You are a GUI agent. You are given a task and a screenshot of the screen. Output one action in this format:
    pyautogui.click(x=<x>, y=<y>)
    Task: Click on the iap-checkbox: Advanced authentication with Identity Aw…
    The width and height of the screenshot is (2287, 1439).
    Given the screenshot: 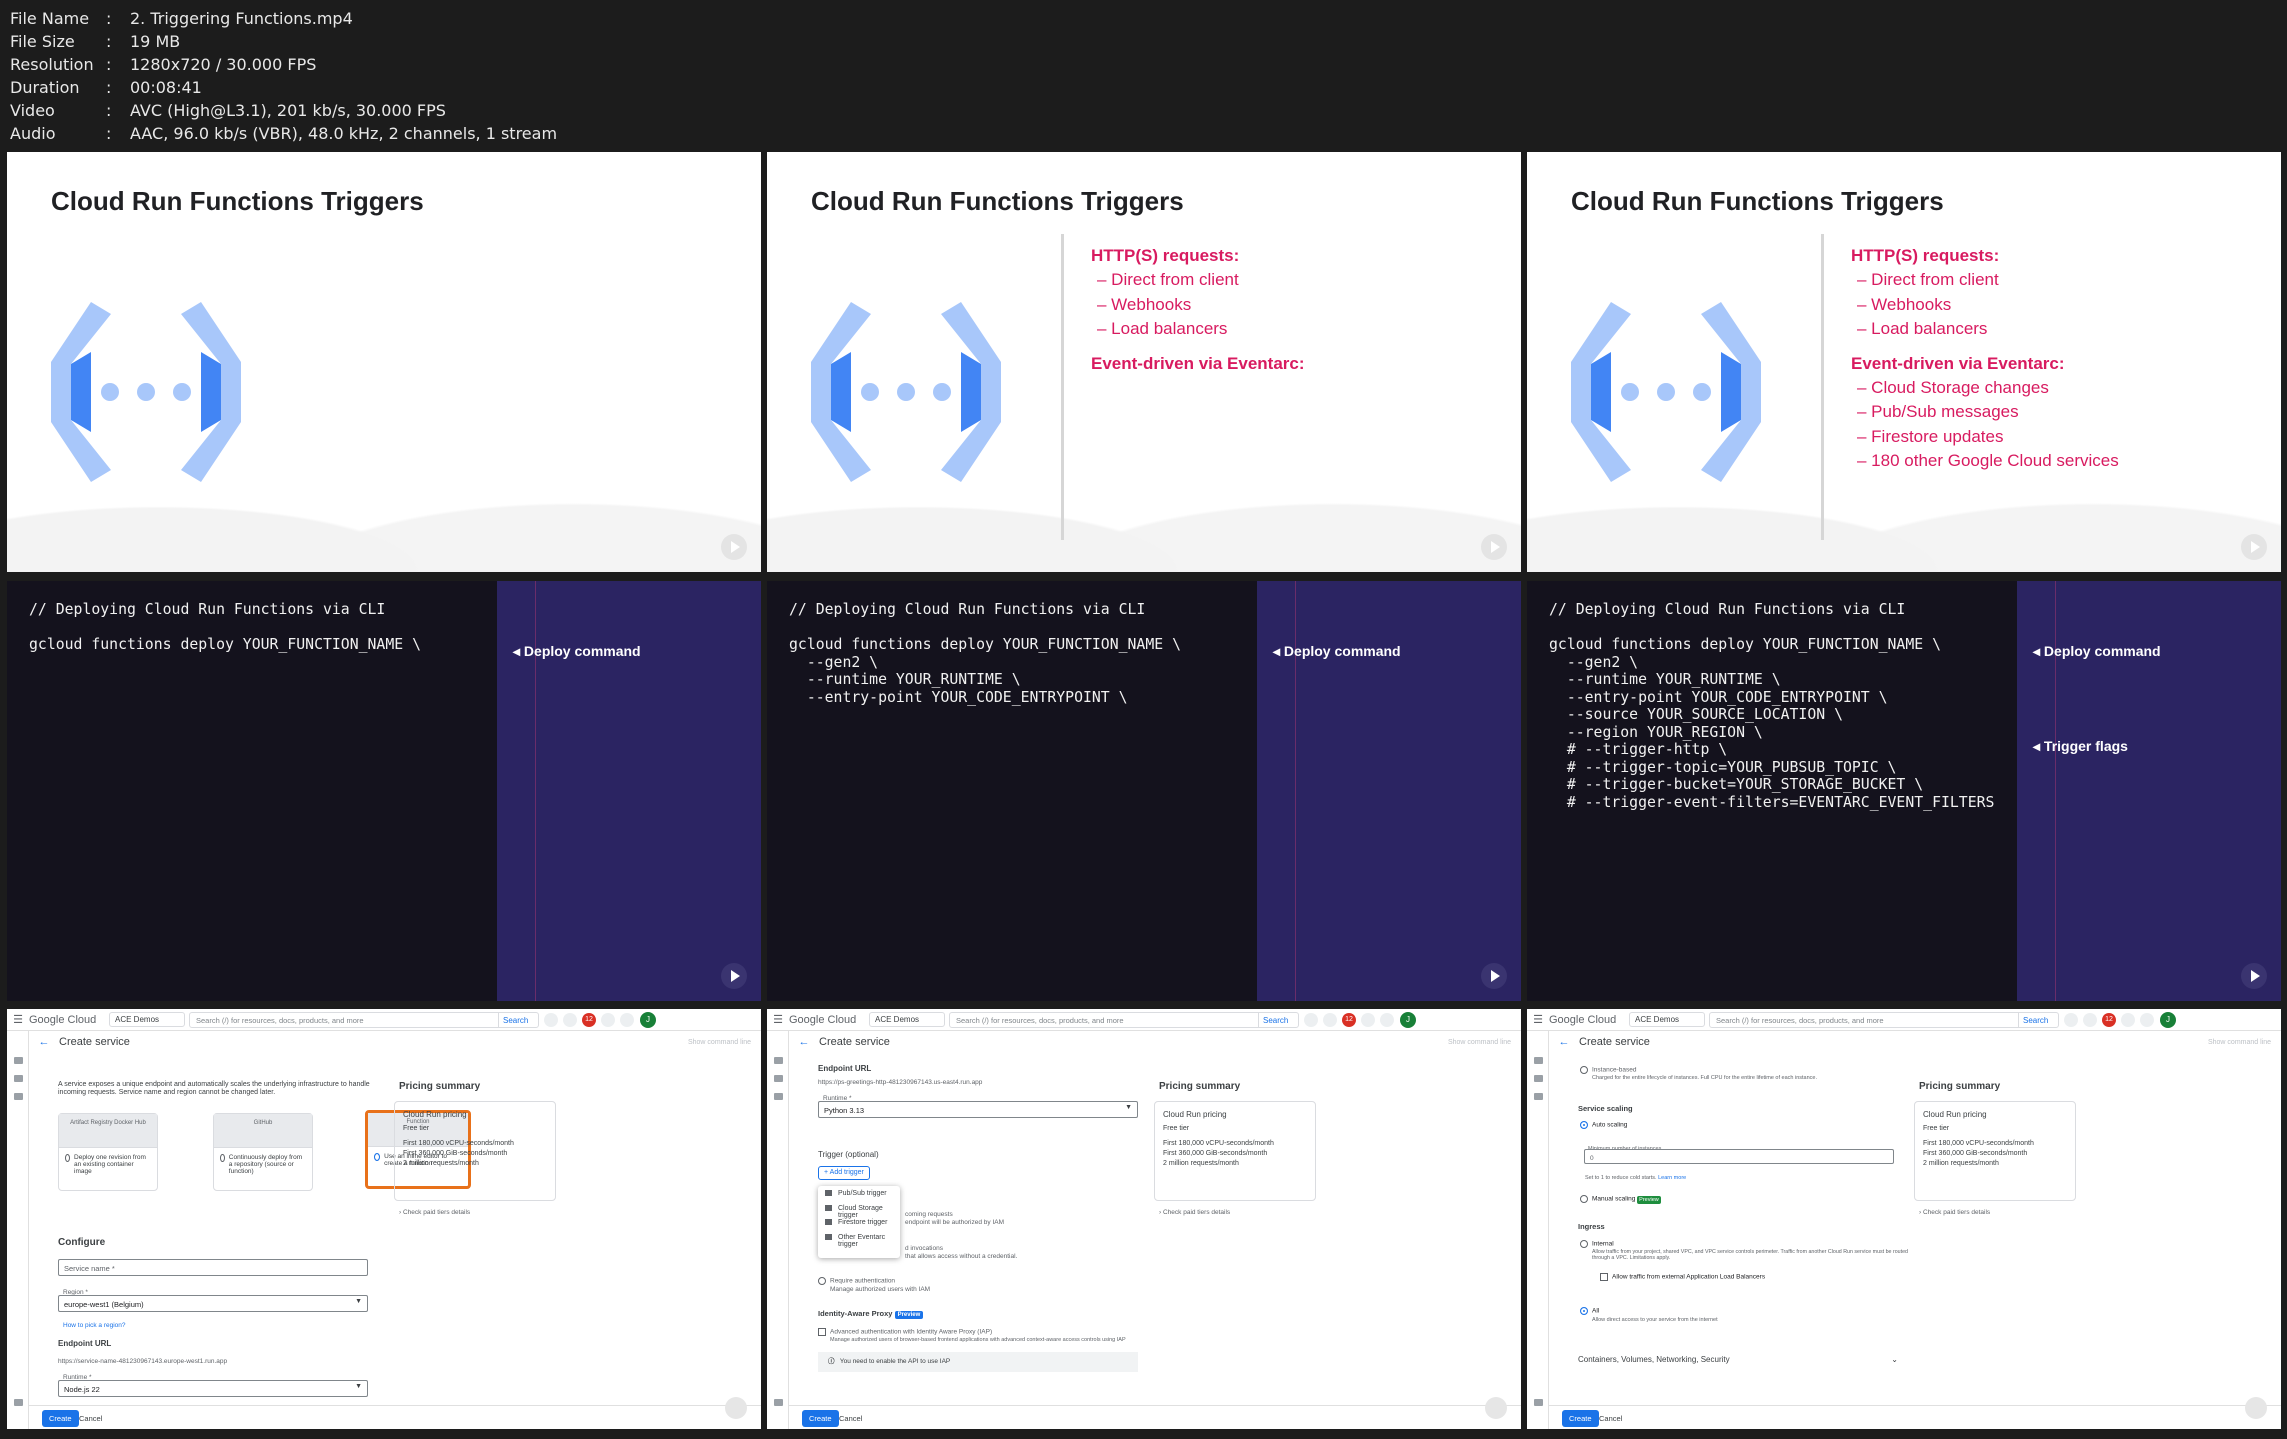 What is the action you would take?
    pyautogui.click(x=905, y=1332)
    